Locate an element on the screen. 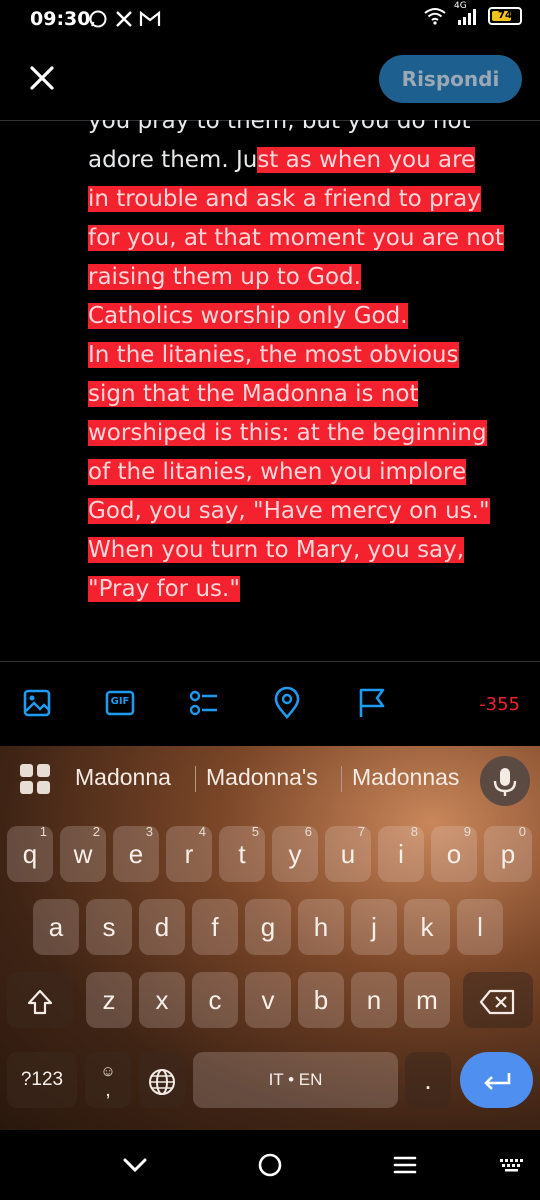 Image resolution: width=540 pixels, height=1200 pixels. apps-grid-icon is located at coordinates (35, 779).